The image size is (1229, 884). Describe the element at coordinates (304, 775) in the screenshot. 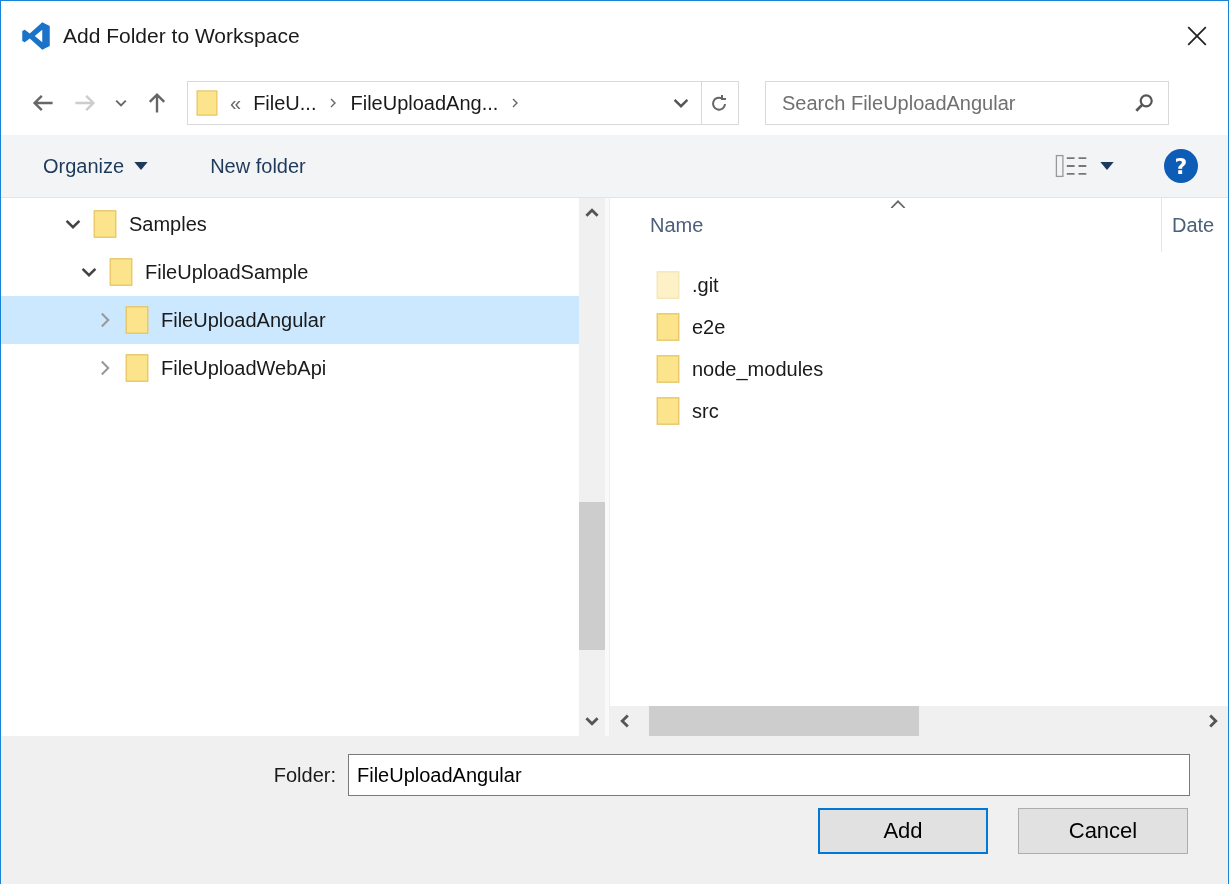

I see `field-label: Folder:` at that location.